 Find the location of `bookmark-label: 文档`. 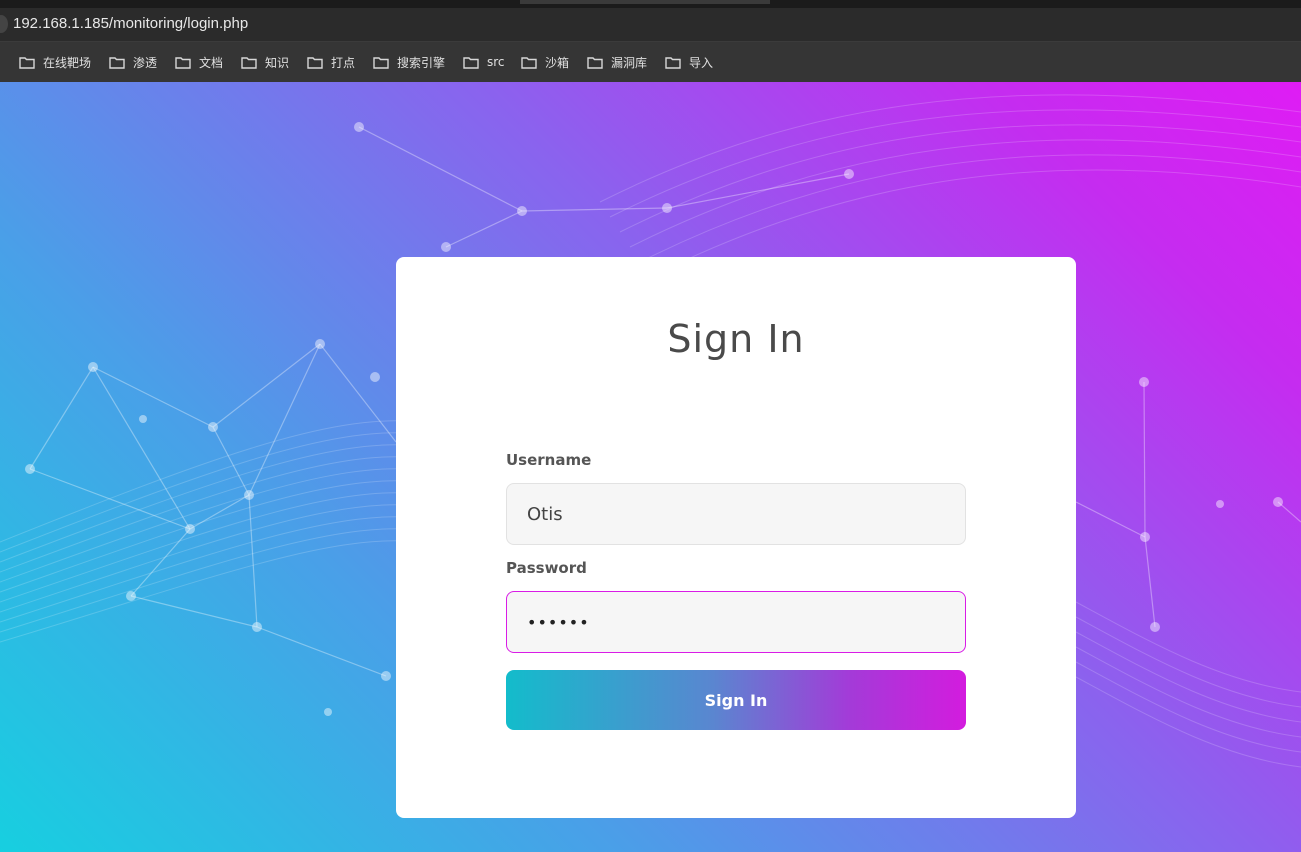

bookmark-label: 文档 is located at coordinates (211, 62).